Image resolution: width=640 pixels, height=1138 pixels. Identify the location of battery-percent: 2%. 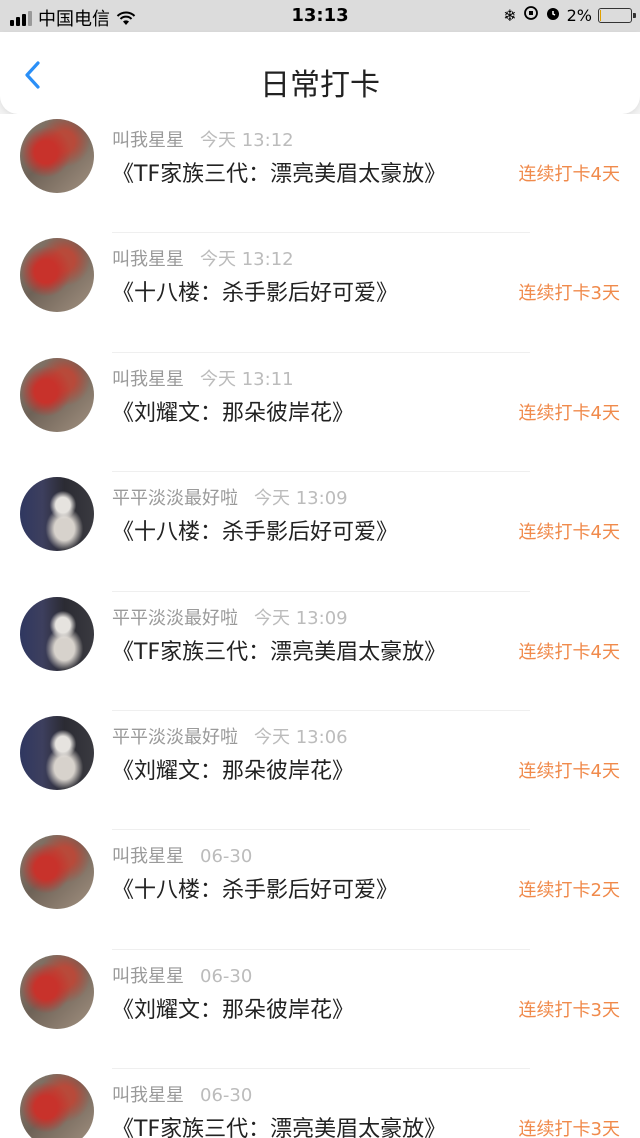
(579, 15).